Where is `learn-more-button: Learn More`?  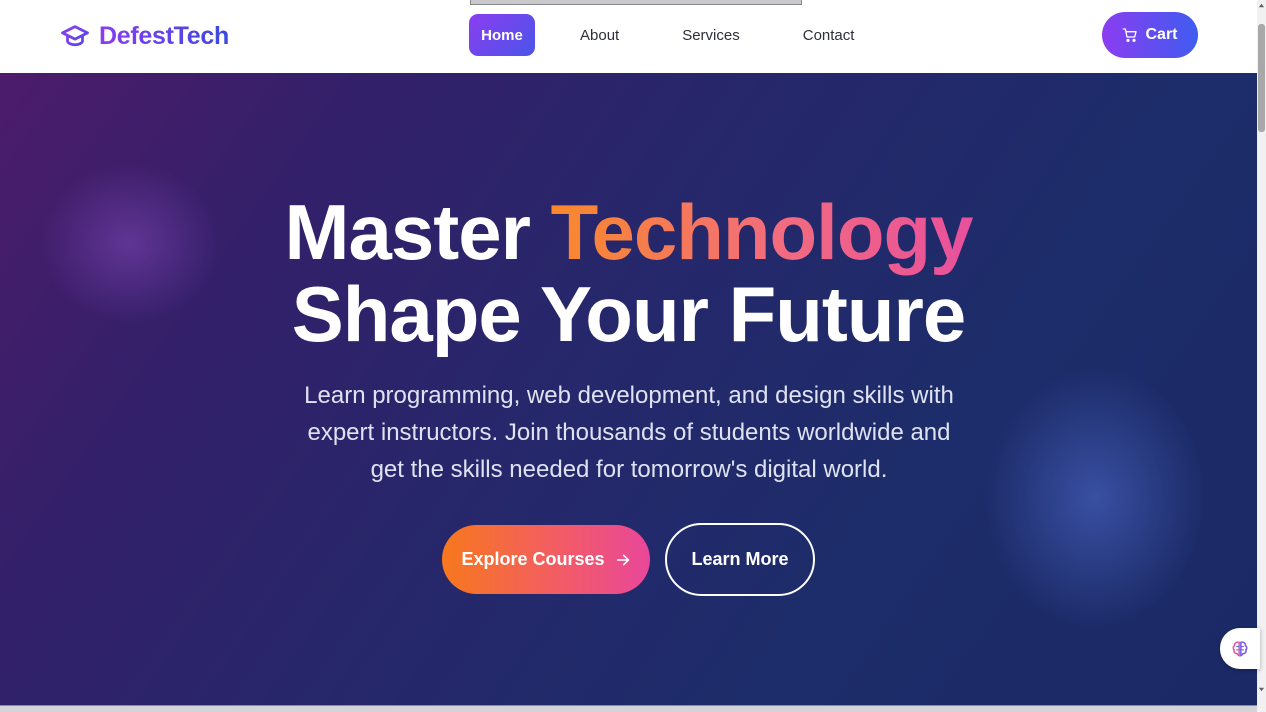
learn-more-button: Learn More is located at coordinates (740, 559).